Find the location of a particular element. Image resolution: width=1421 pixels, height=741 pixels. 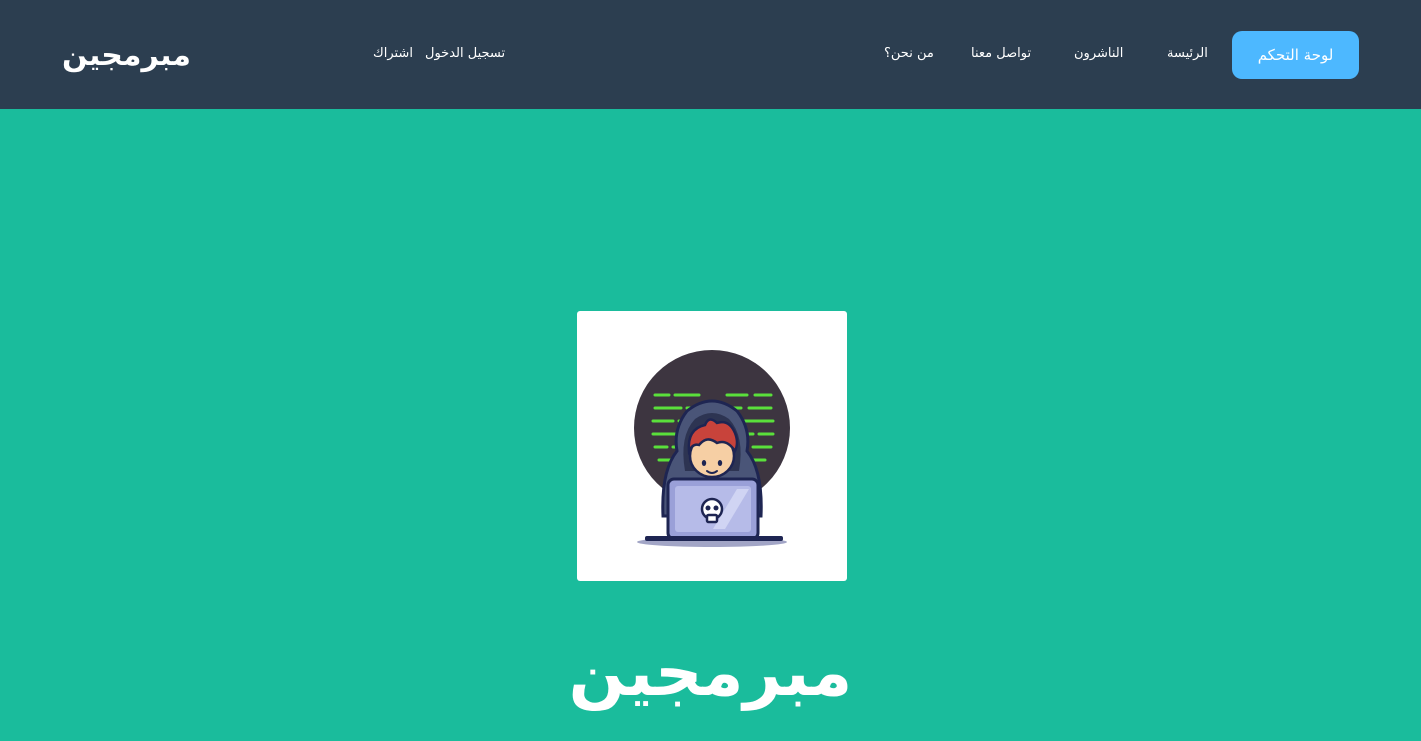

hooded-programmer-laptop-icon is located at coordinates (712, 448).